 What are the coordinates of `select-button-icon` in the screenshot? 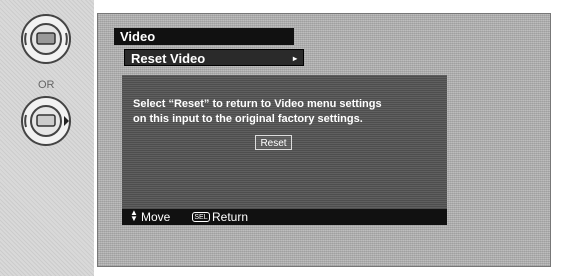 It's located at (46, 39).